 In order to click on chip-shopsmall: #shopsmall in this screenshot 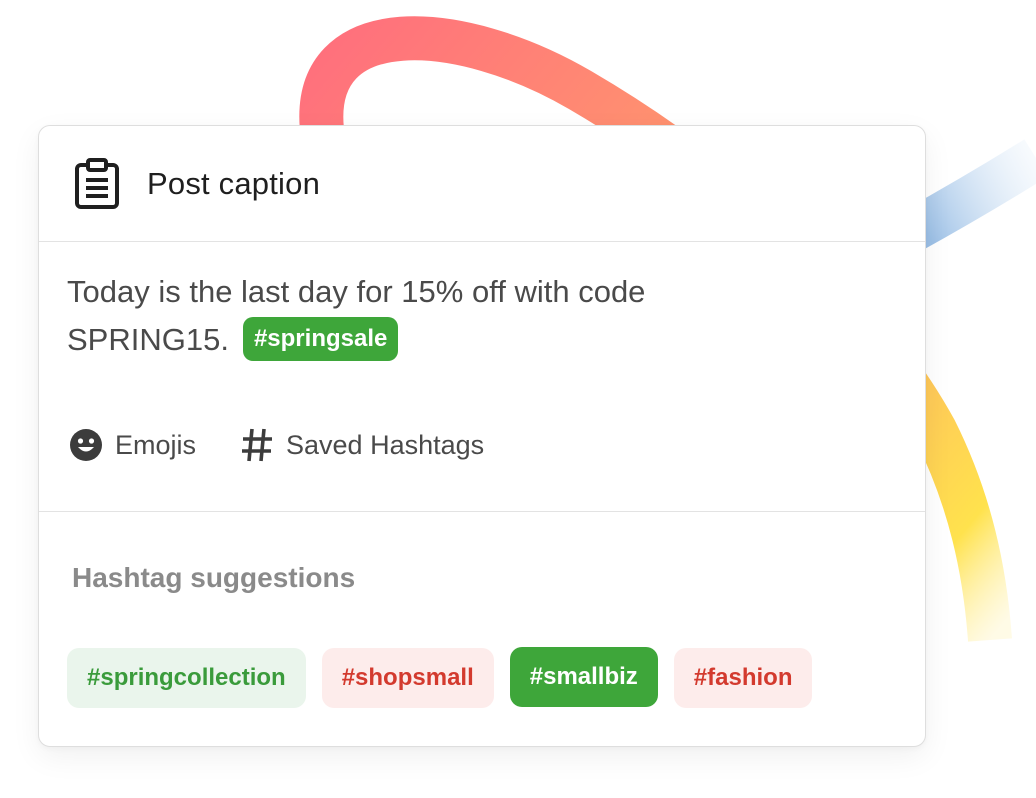, I will do `click(407, 678)`.